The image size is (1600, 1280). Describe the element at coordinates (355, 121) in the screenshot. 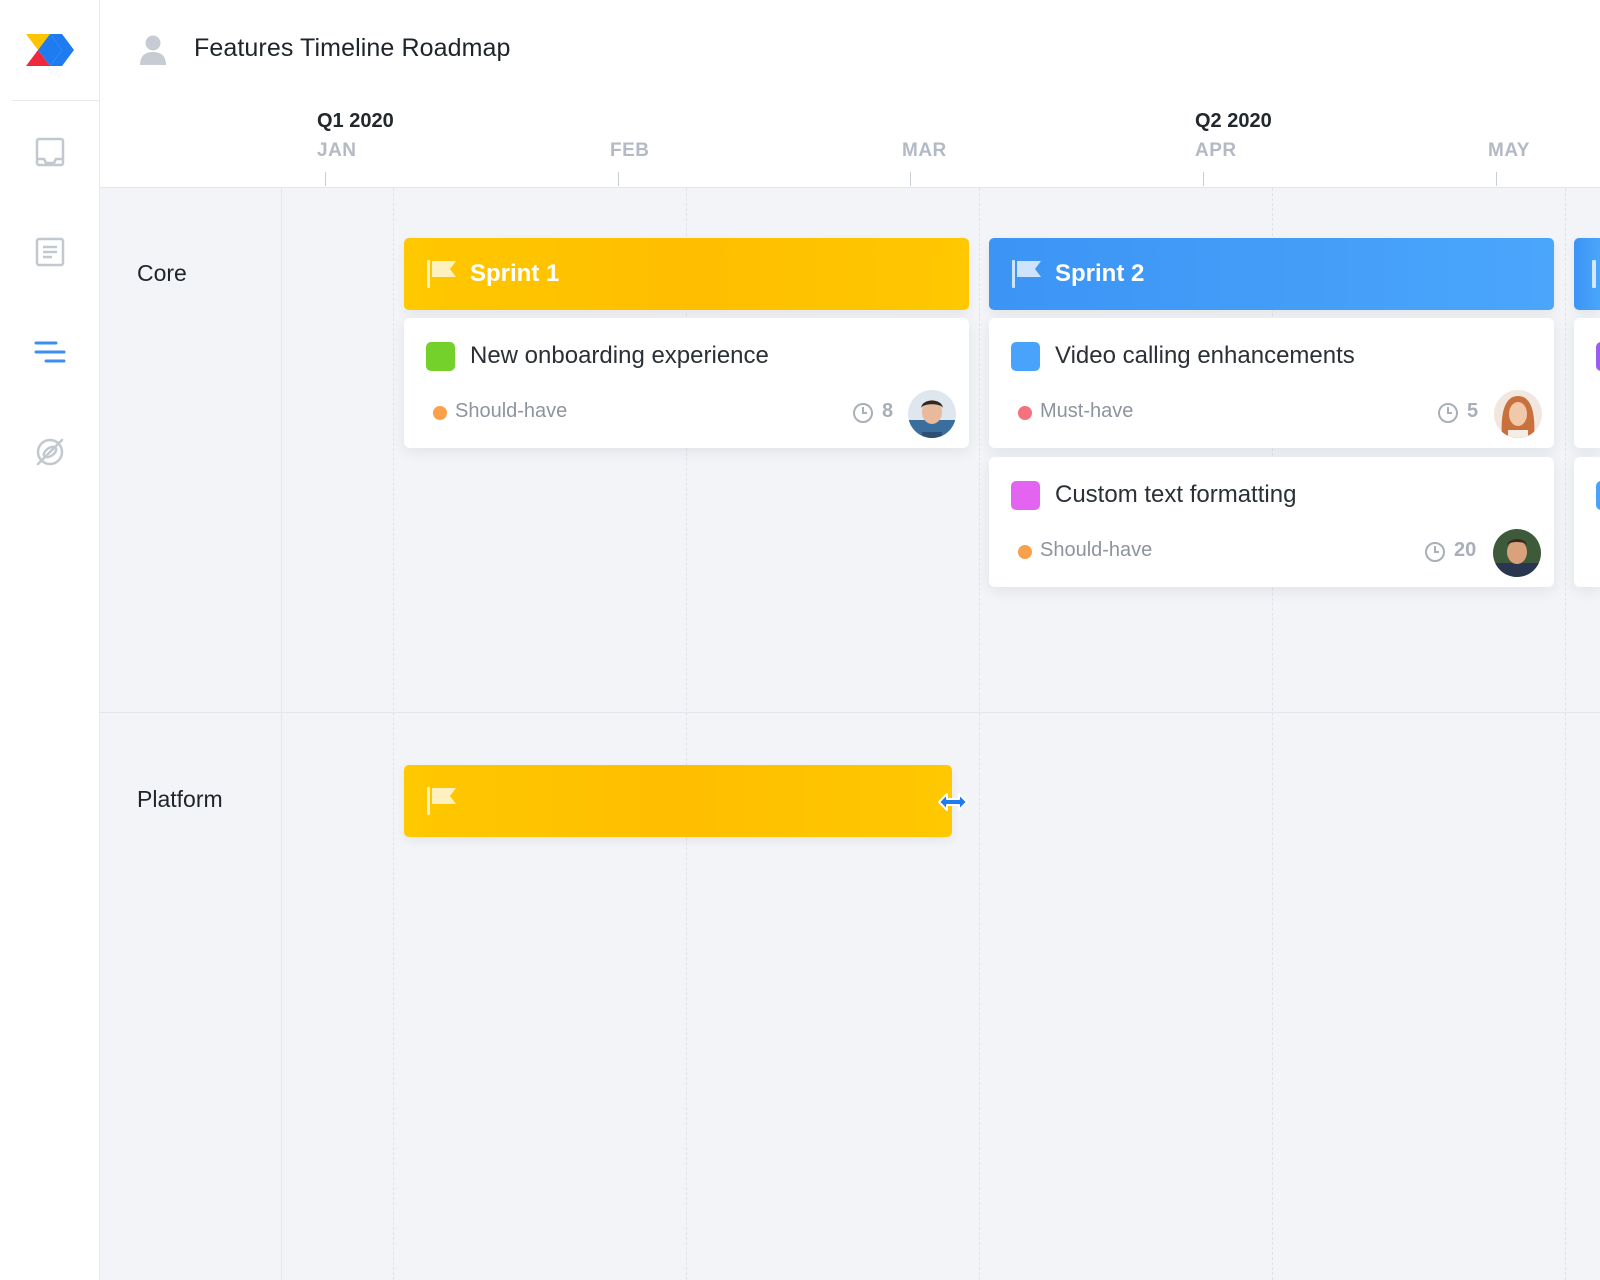

I see `quarter-label: Q1 2020` at that location.